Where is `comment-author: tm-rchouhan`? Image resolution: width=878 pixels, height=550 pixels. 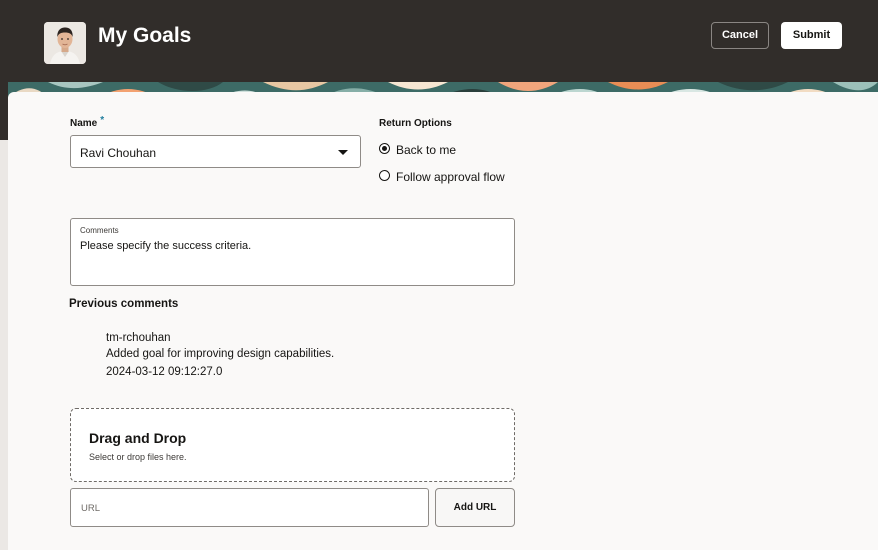
comment-author: tm-rchouhan is located at coordinates (138, 338).